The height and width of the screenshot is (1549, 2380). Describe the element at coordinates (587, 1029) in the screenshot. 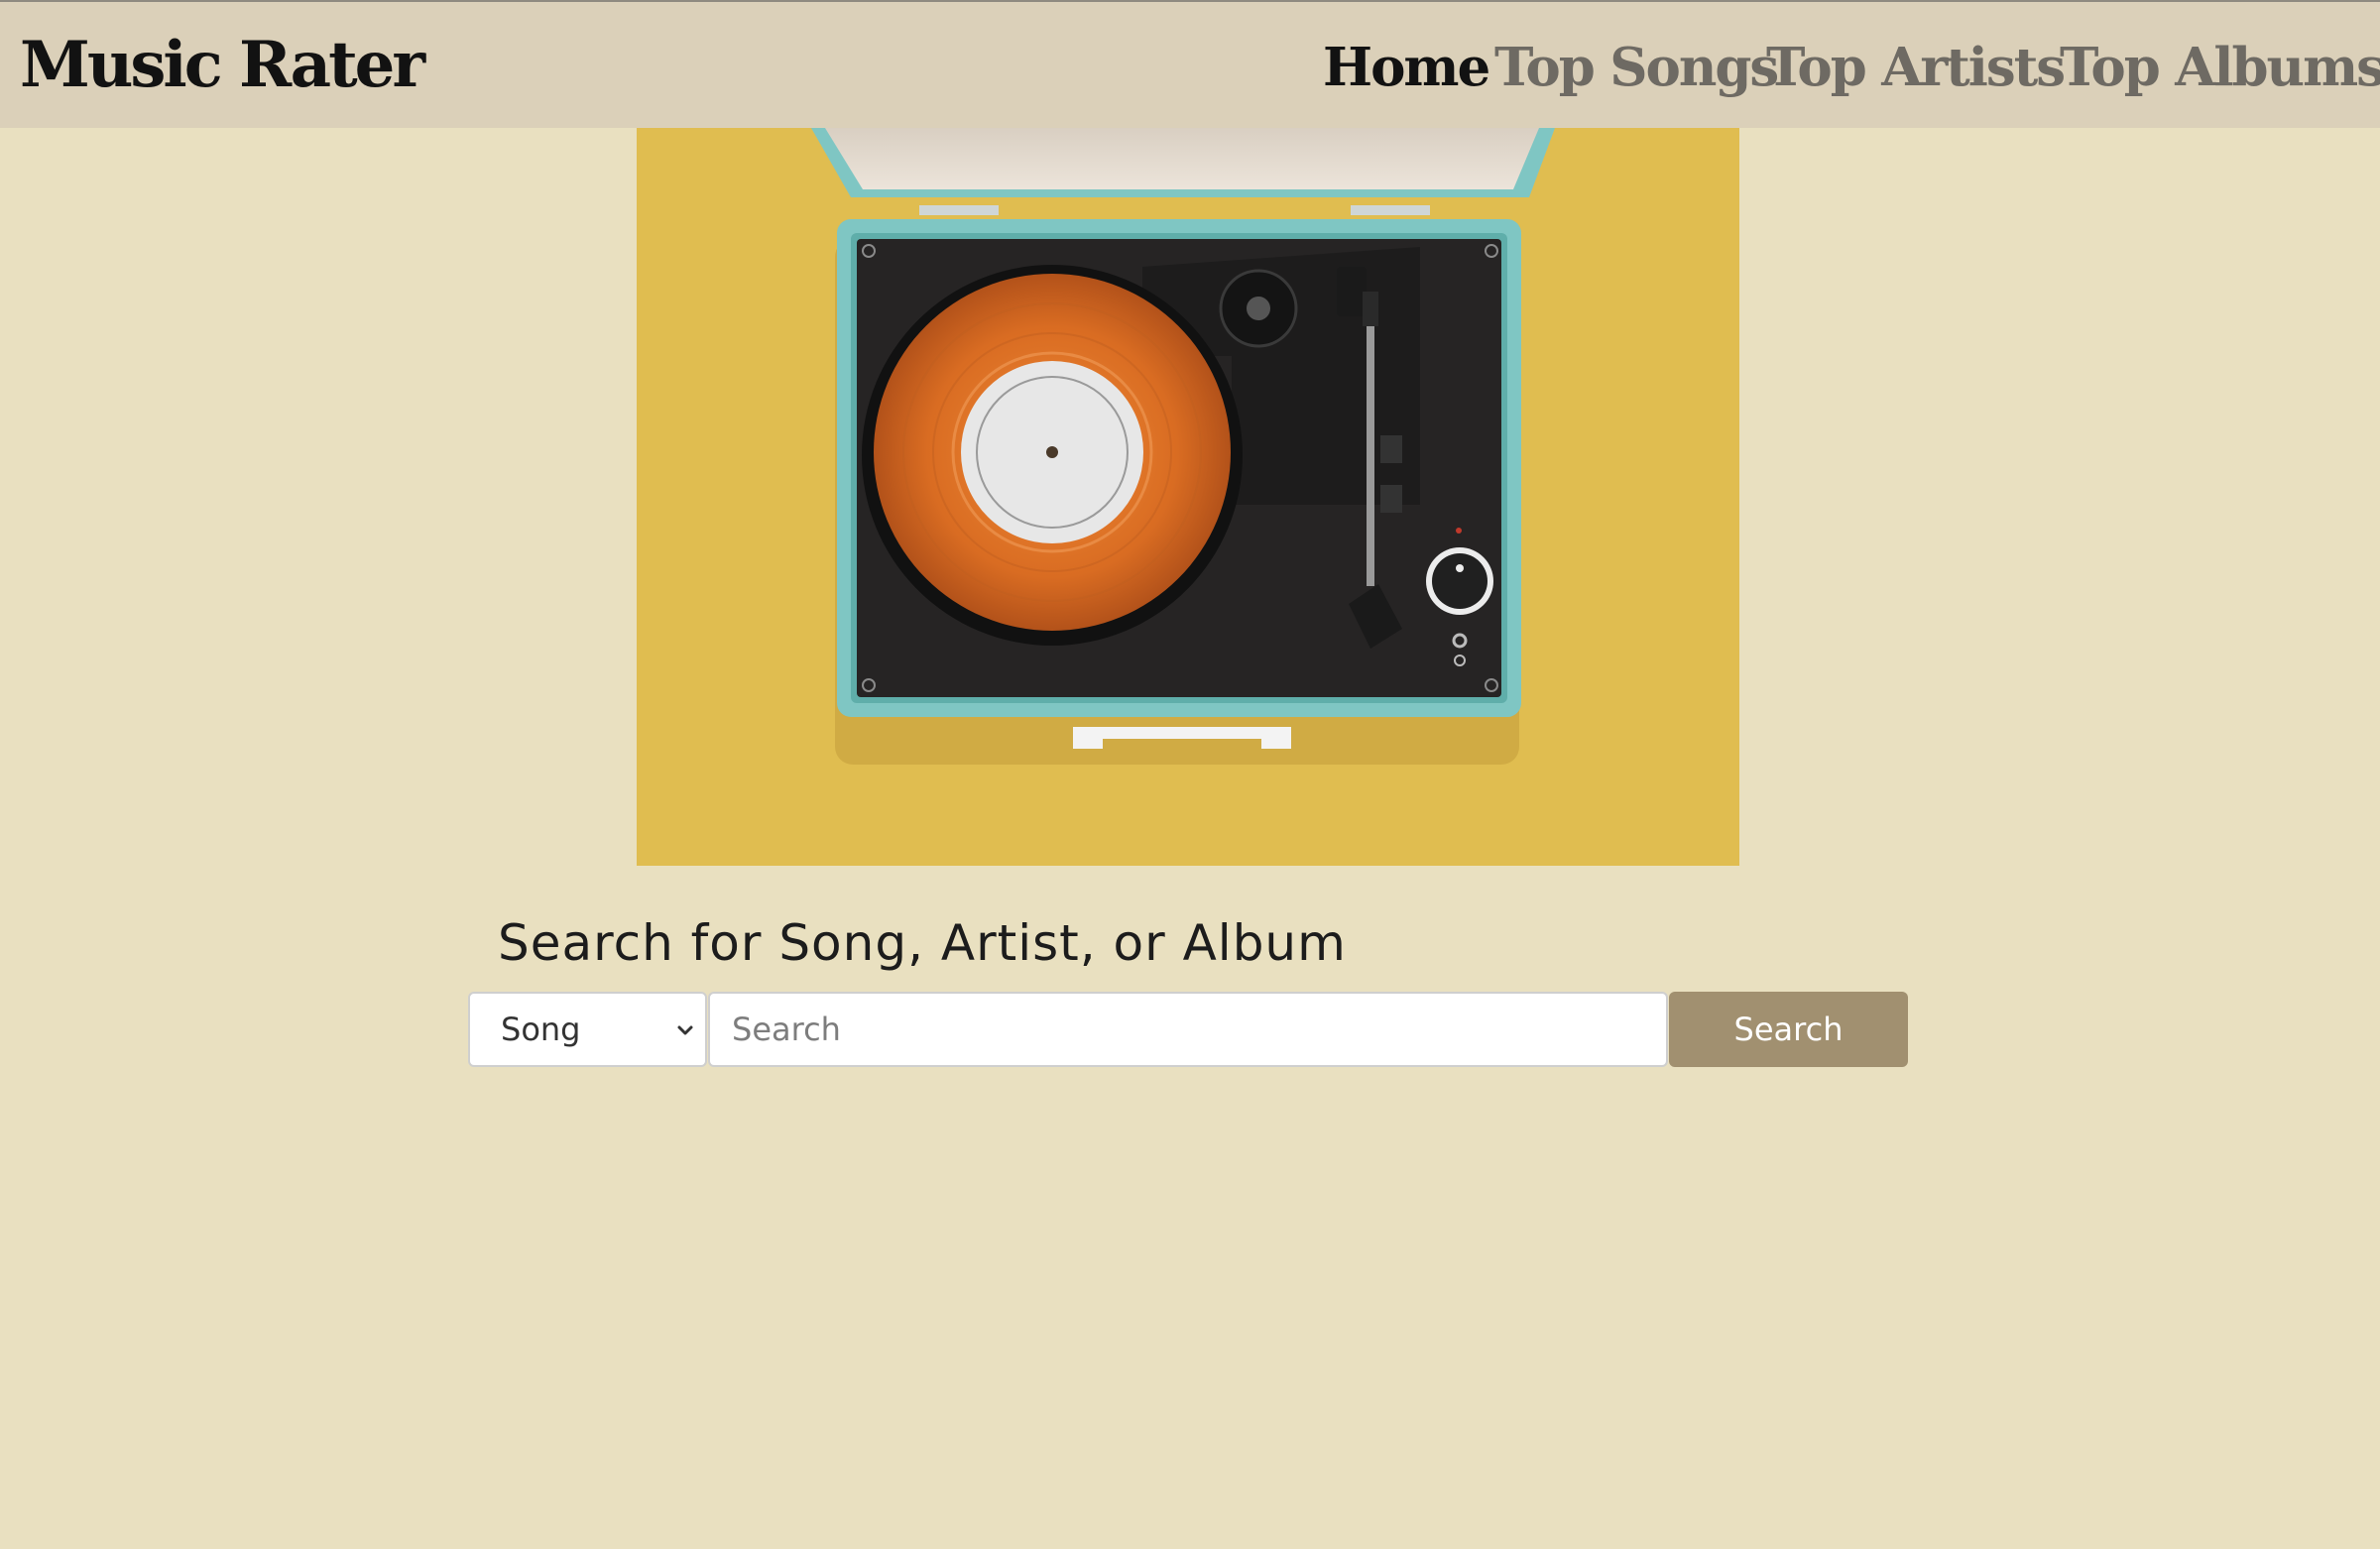

I see `search-type-select: Song` at that location.